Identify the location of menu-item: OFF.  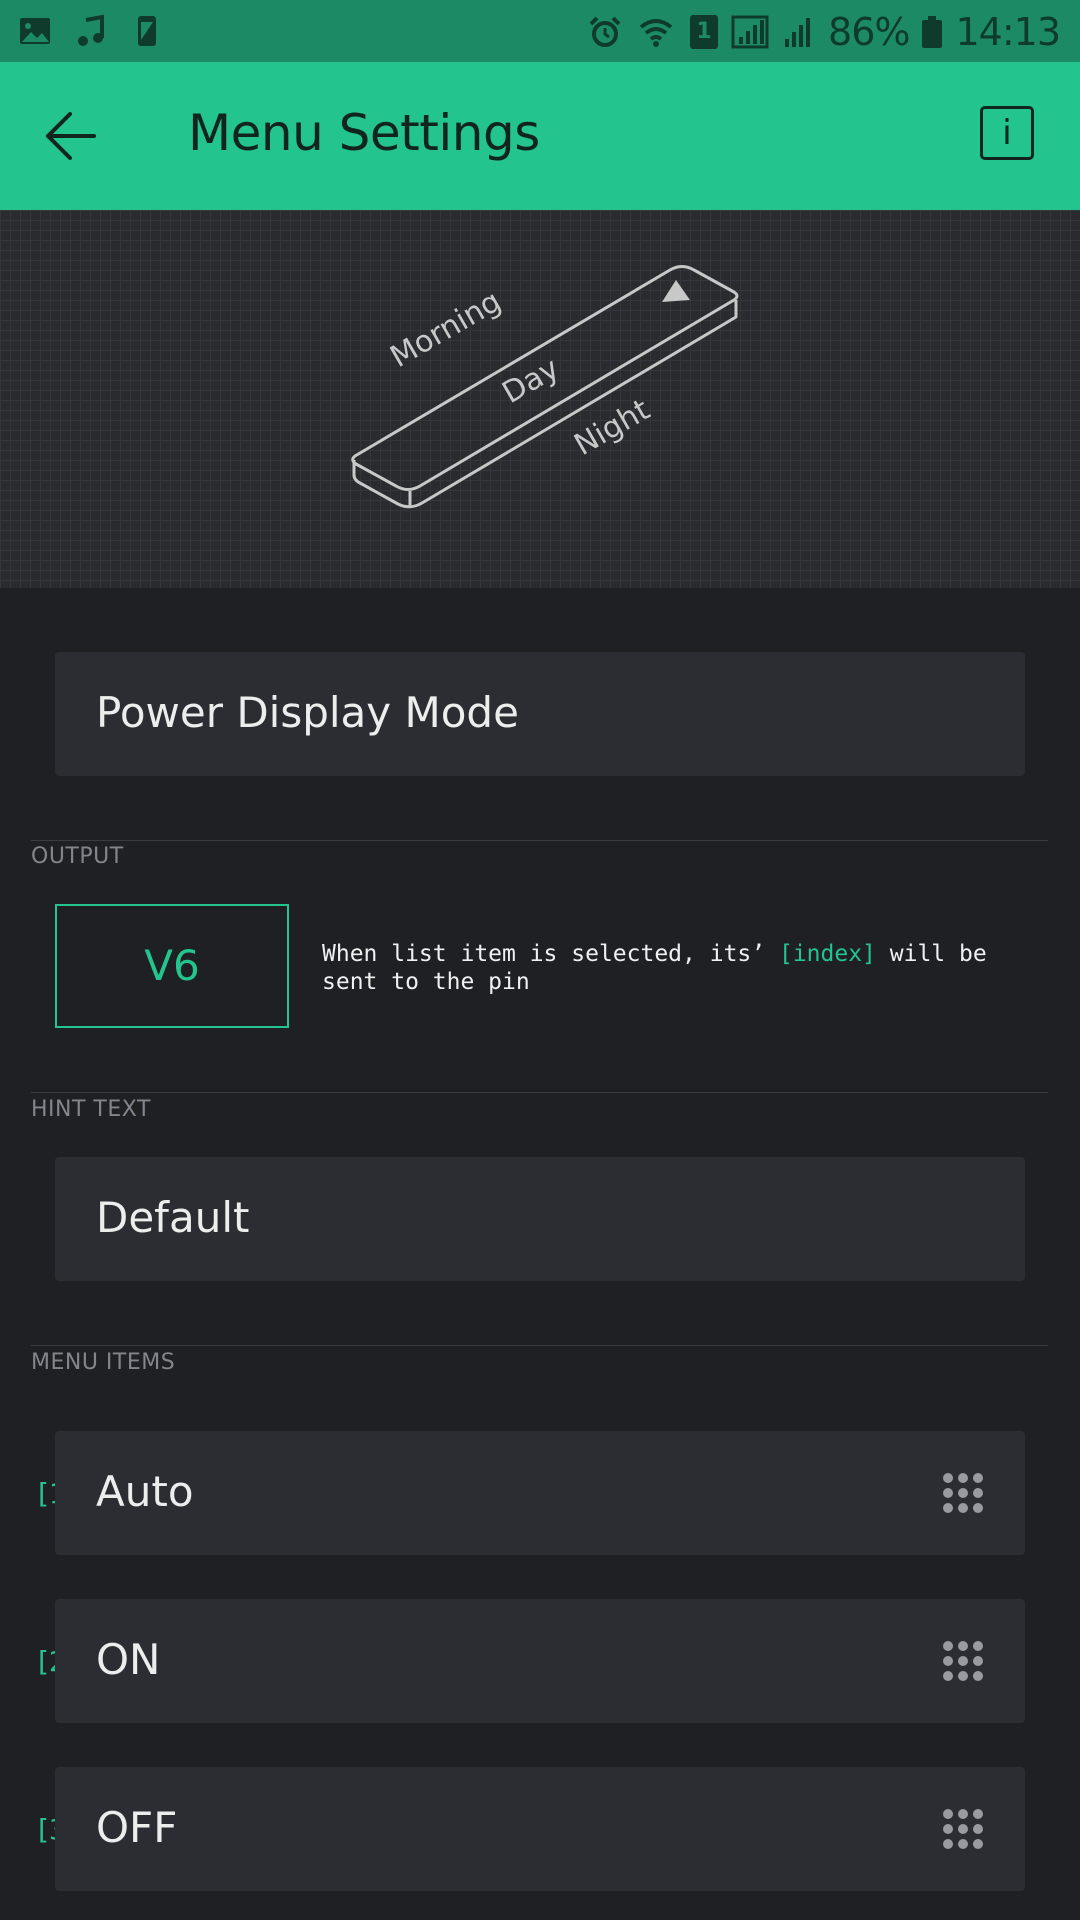
(540, 1829).